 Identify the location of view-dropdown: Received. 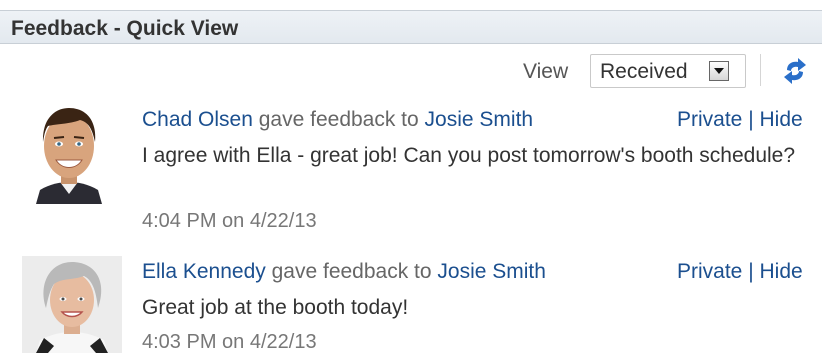
(668, 71).